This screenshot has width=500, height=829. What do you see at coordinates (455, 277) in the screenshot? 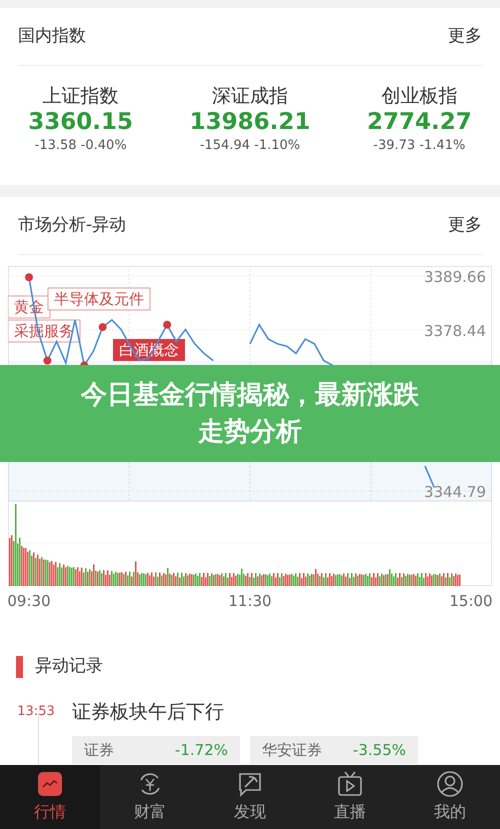
I see `axis-label: 3389.66` at bounding box center [455, 277].